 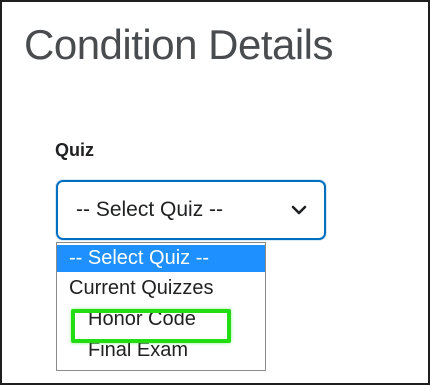 What do you see at coordinates (141, 288) in the screenshot?
I see `option-group-label: Current Quizzes` at bounding box center [141, 288].